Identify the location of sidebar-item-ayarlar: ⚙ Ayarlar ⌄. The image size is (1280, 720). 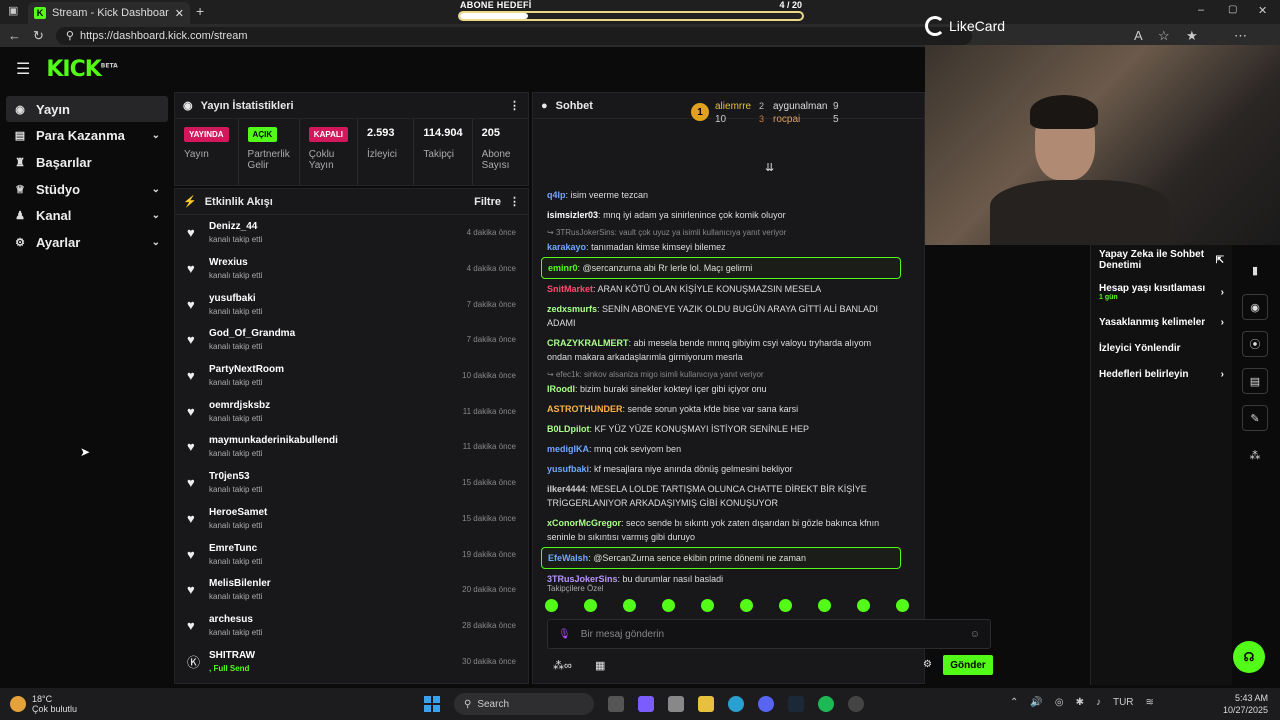
(87, 242).